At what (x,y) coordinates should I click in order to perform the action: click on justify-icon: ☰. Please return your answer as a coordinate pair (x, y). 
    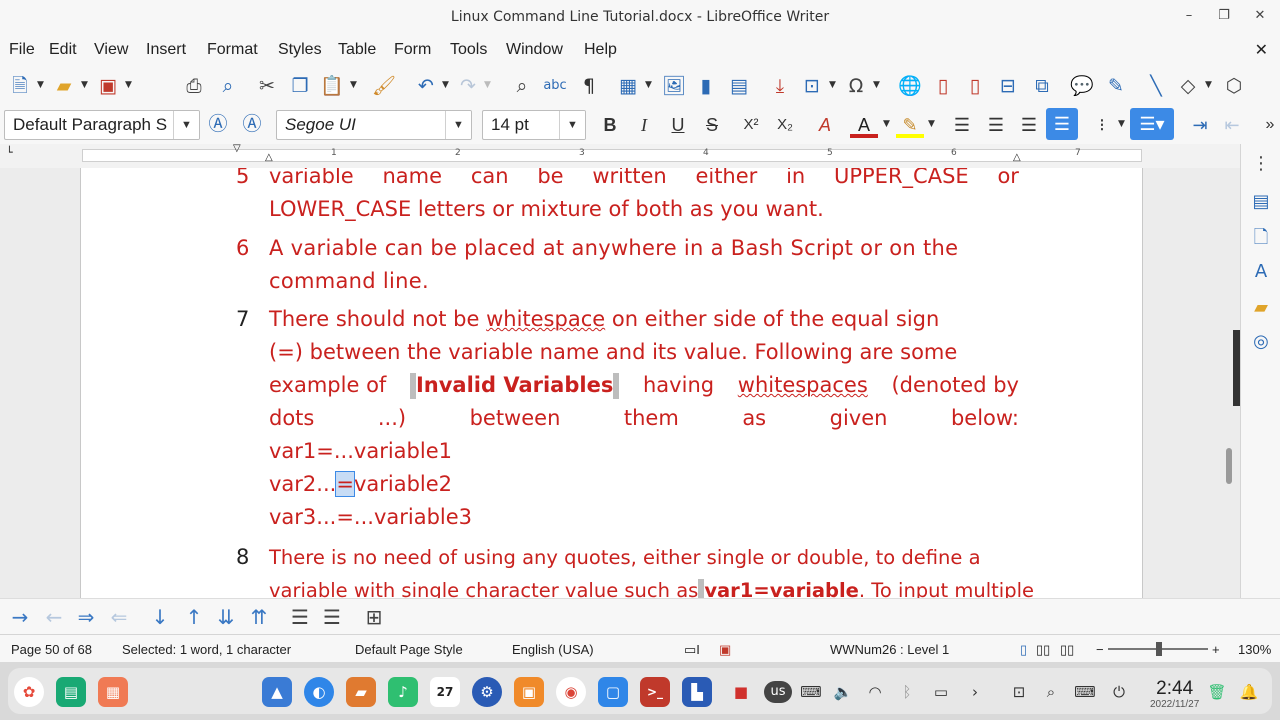
    Looking at the image, I should click on (1062, 124).